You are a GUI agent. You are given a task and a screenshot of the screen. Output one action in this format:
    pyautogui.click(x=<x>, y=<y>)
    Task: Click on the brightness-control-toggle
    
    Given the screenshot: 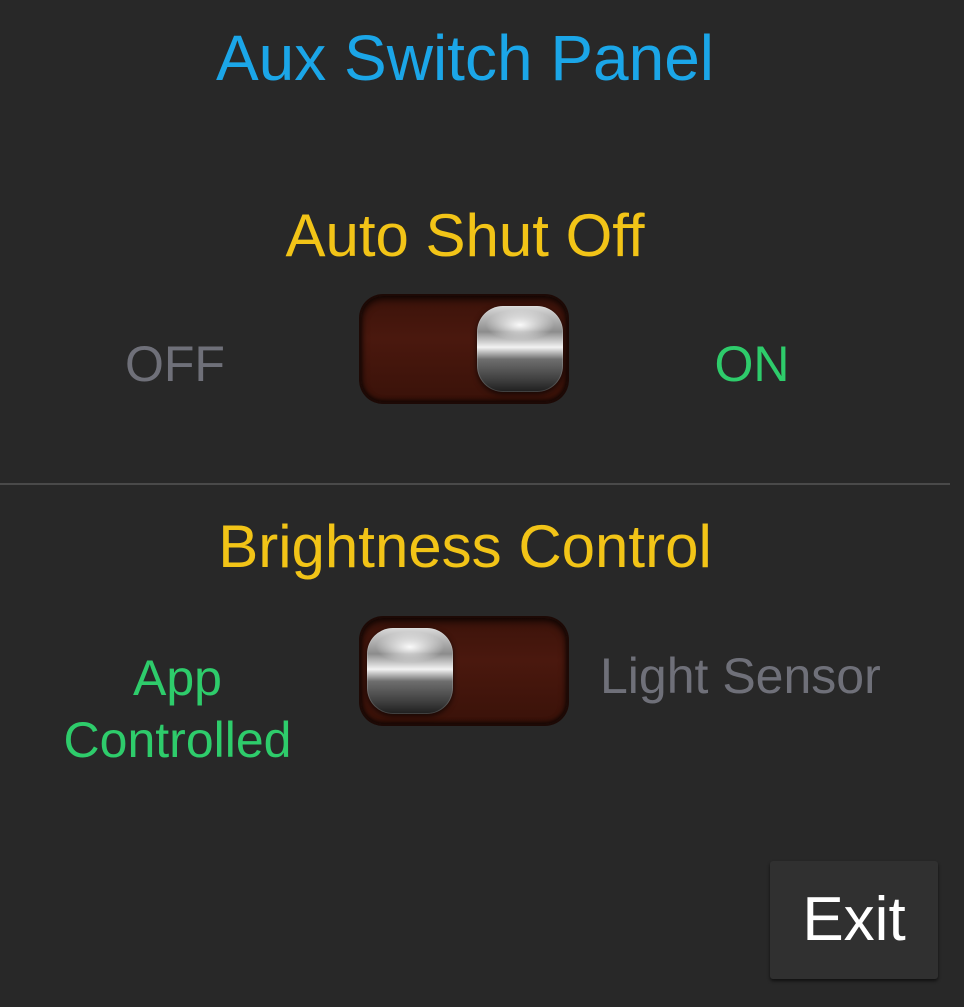 What is the action you would take?
    pyautogui.click(x=464, y=671)
    